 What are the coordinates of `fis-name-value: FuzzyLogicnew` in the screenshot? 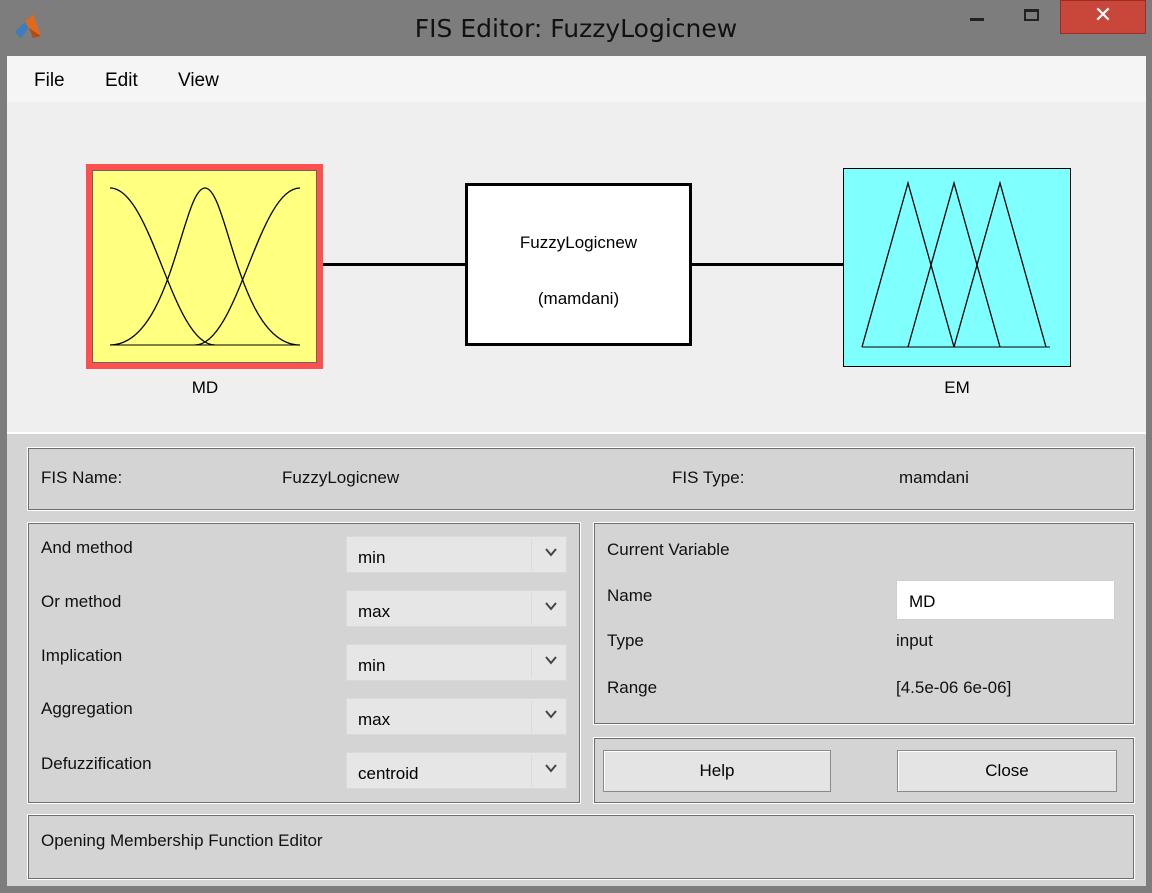 It's located at (341, 477).